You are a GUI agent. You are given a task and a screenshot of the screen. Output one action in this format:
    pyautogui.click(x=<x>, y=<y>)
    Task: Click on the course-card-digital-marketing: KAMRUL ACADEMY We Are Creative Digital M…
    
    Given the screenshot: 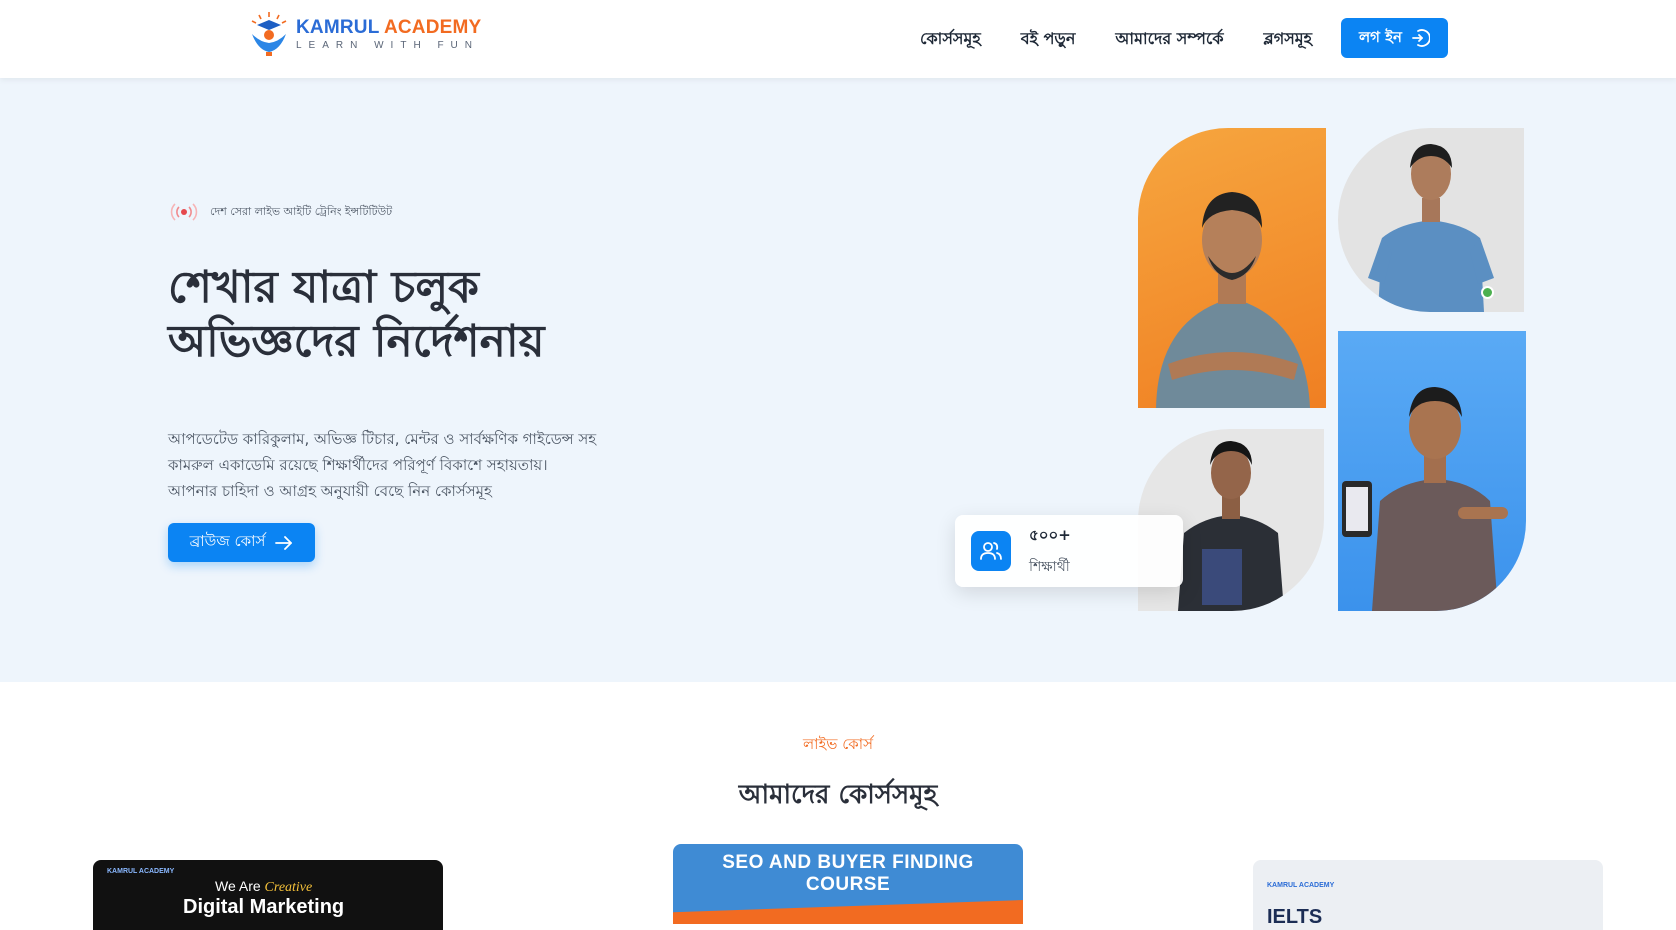 What is the action you would take?
    pyautogui.click(x=268, y=895)
    